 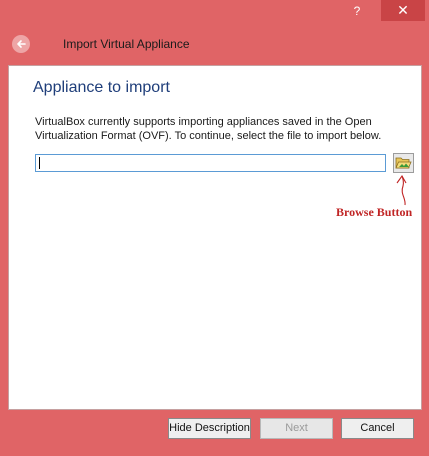 I want to click on dialog-title: Import Virtual Appliance, so click(x=126, y=44).